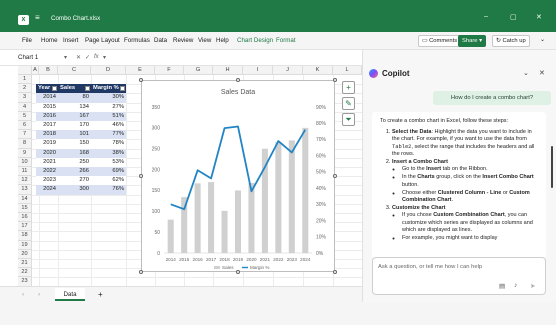 Image resolution: width=556 pixels, height=325 pixels. Describe the element at coordinates (183, 40) in the screenshot. I see `tab-review: Review` at that location.